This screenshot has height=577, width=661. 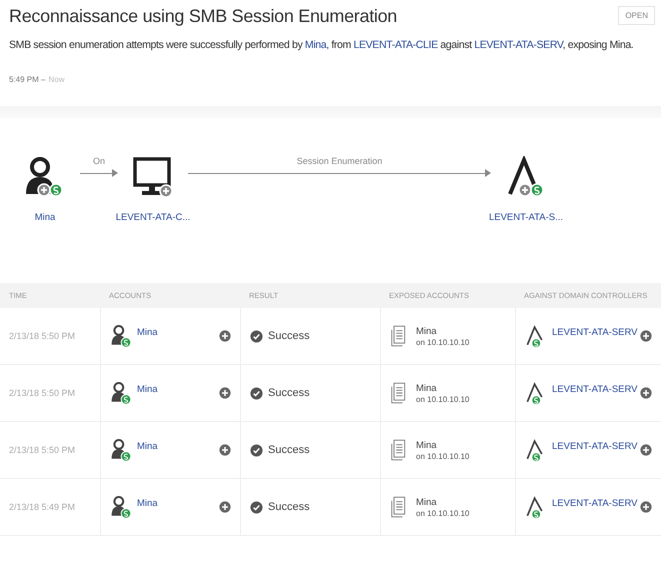 I want to click on time-cell: 2/13/18 5:49 PM, so click(x=42, y=507).